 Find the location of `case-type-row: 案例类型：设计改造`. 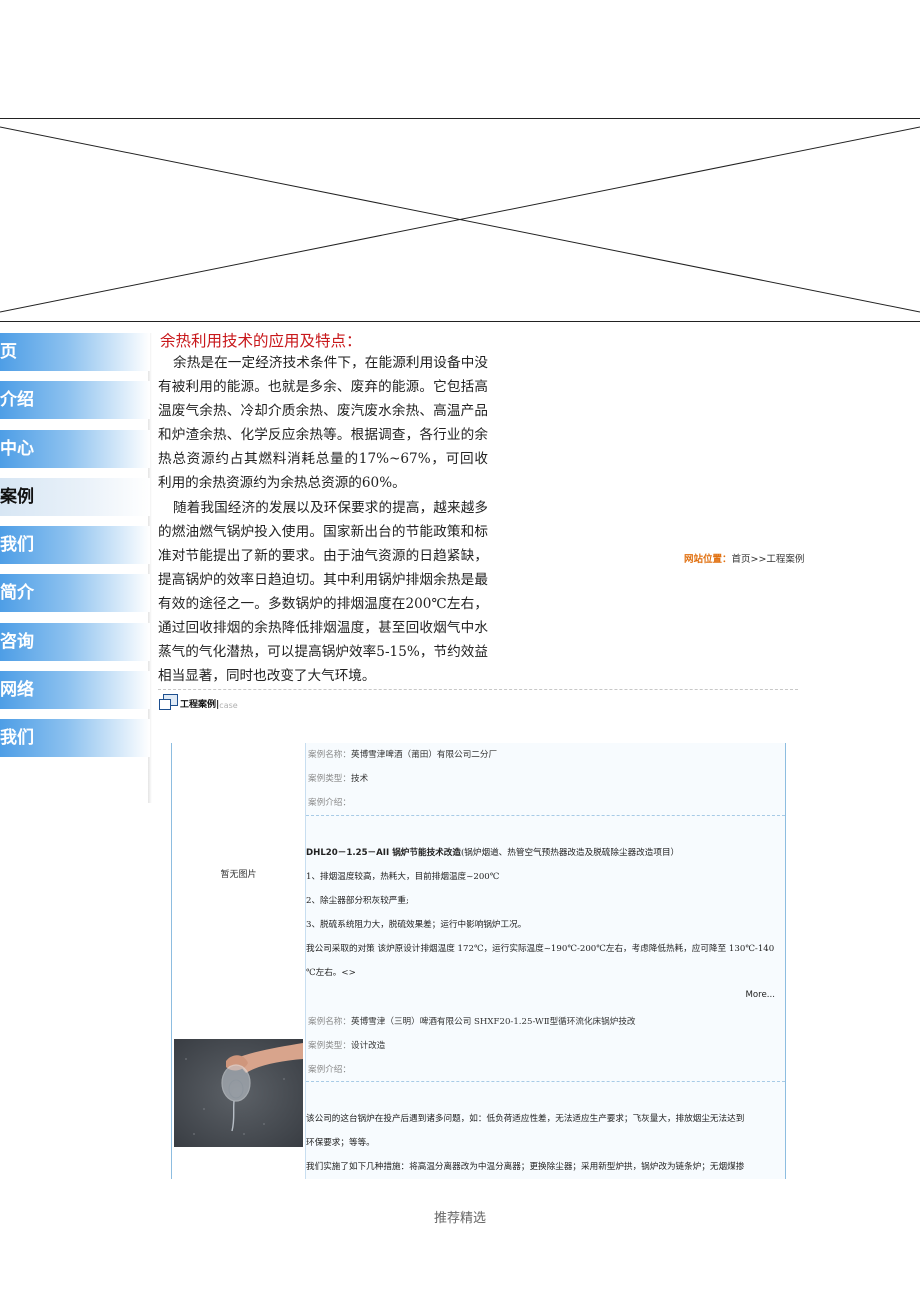

case-type-row: 案例类型：设计改造 is located at coordinates (545, 1045).